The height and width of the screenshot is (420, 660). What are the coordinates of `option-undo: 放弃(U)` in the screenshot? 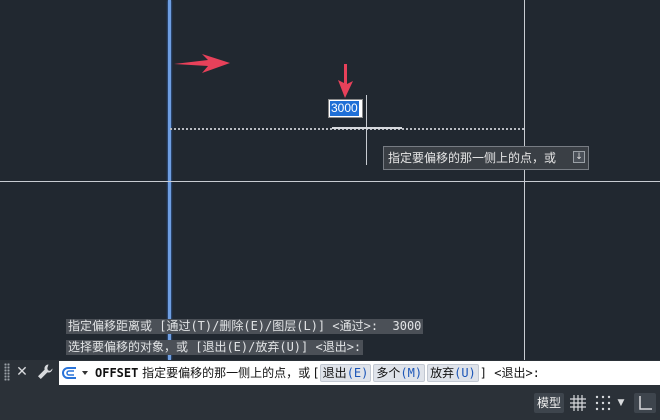 It's located at (453, 373).